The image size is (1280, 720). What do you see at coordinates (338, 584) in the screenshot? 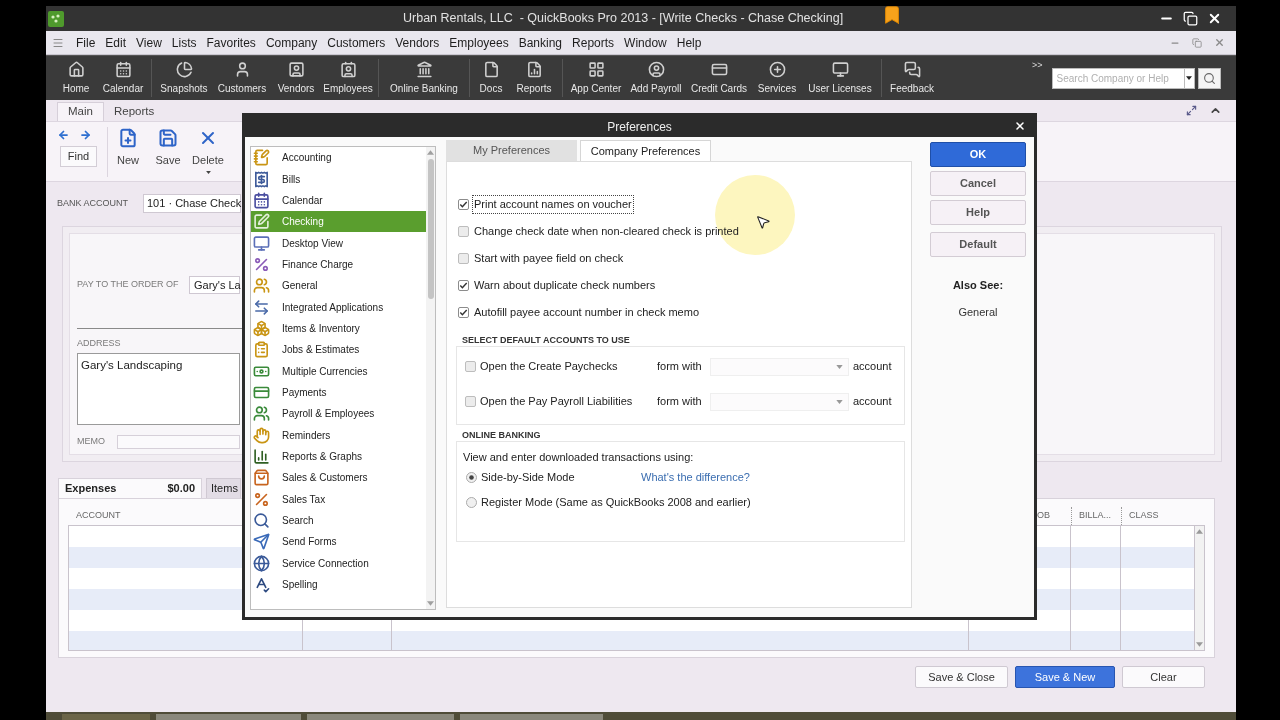
I see `category-item: Spelling` at bounding box center [338, 584].